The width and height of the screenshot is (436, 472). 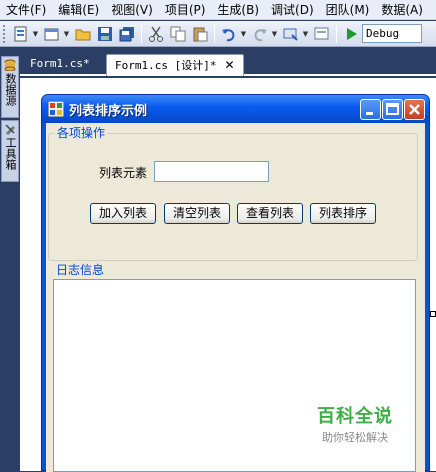 What do you see at coordinates (305, 34) in the screenshot?
I see `navigate-dropdown-icon: ▼` at bounding box center [305, 34].